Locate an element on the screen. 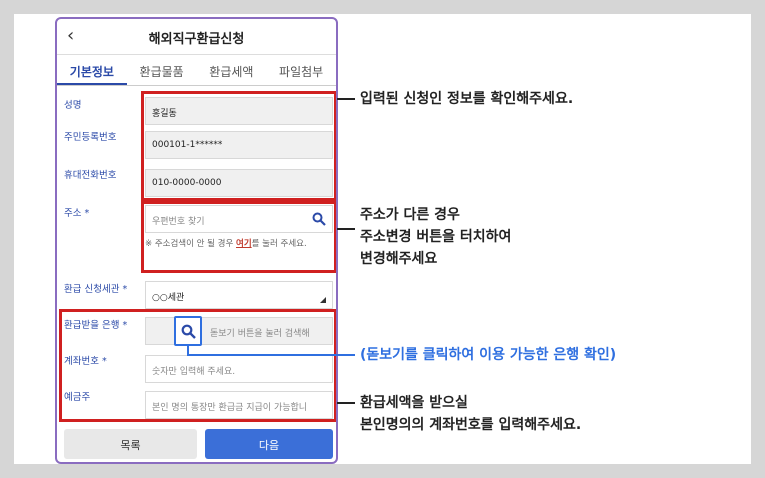 The height and width of the screenshot is (478, 765). customs-select: ○○세관 is located at coordinates (239, 295).